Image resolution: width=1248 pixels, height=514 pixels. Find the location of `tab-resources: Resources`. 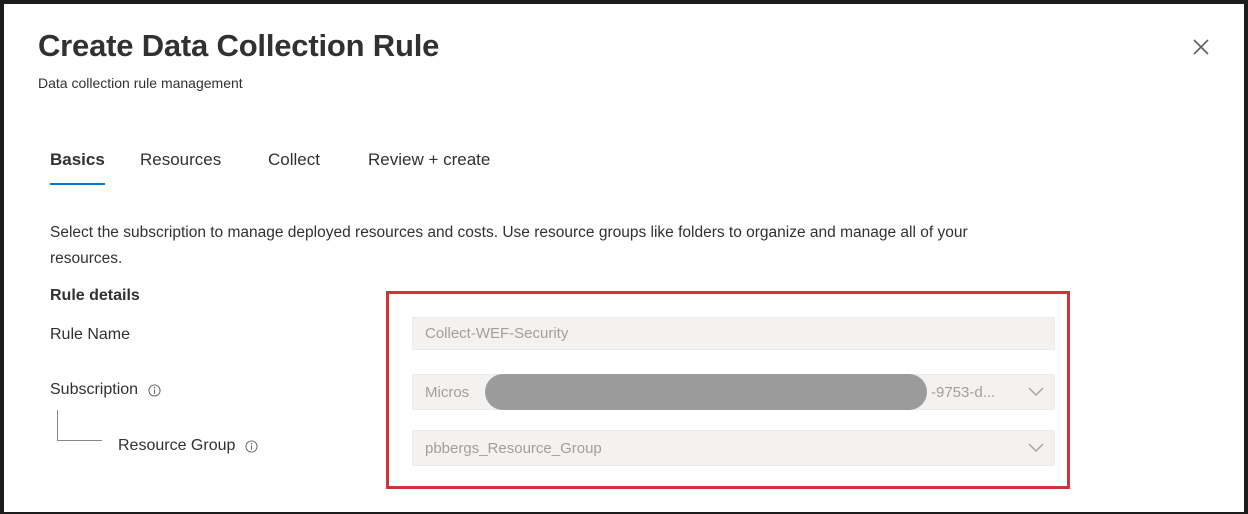

tab-resources: Resources is located at coordinates (180, 160).